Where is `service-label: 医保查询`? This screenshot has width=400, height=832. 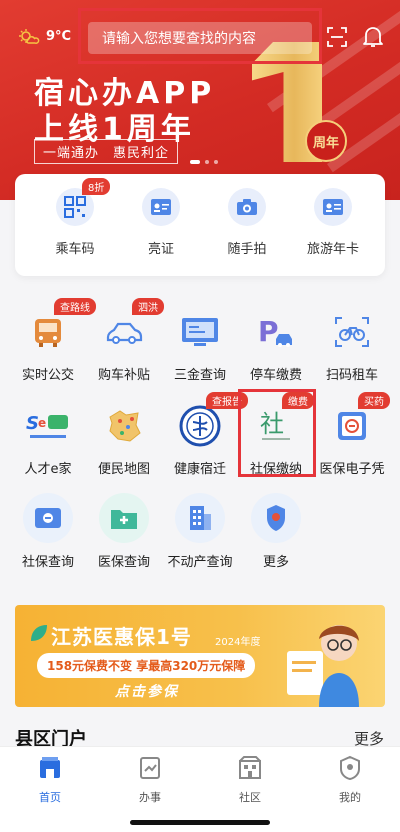 service-label: 医保查询 is located at coordinates (123, 562).